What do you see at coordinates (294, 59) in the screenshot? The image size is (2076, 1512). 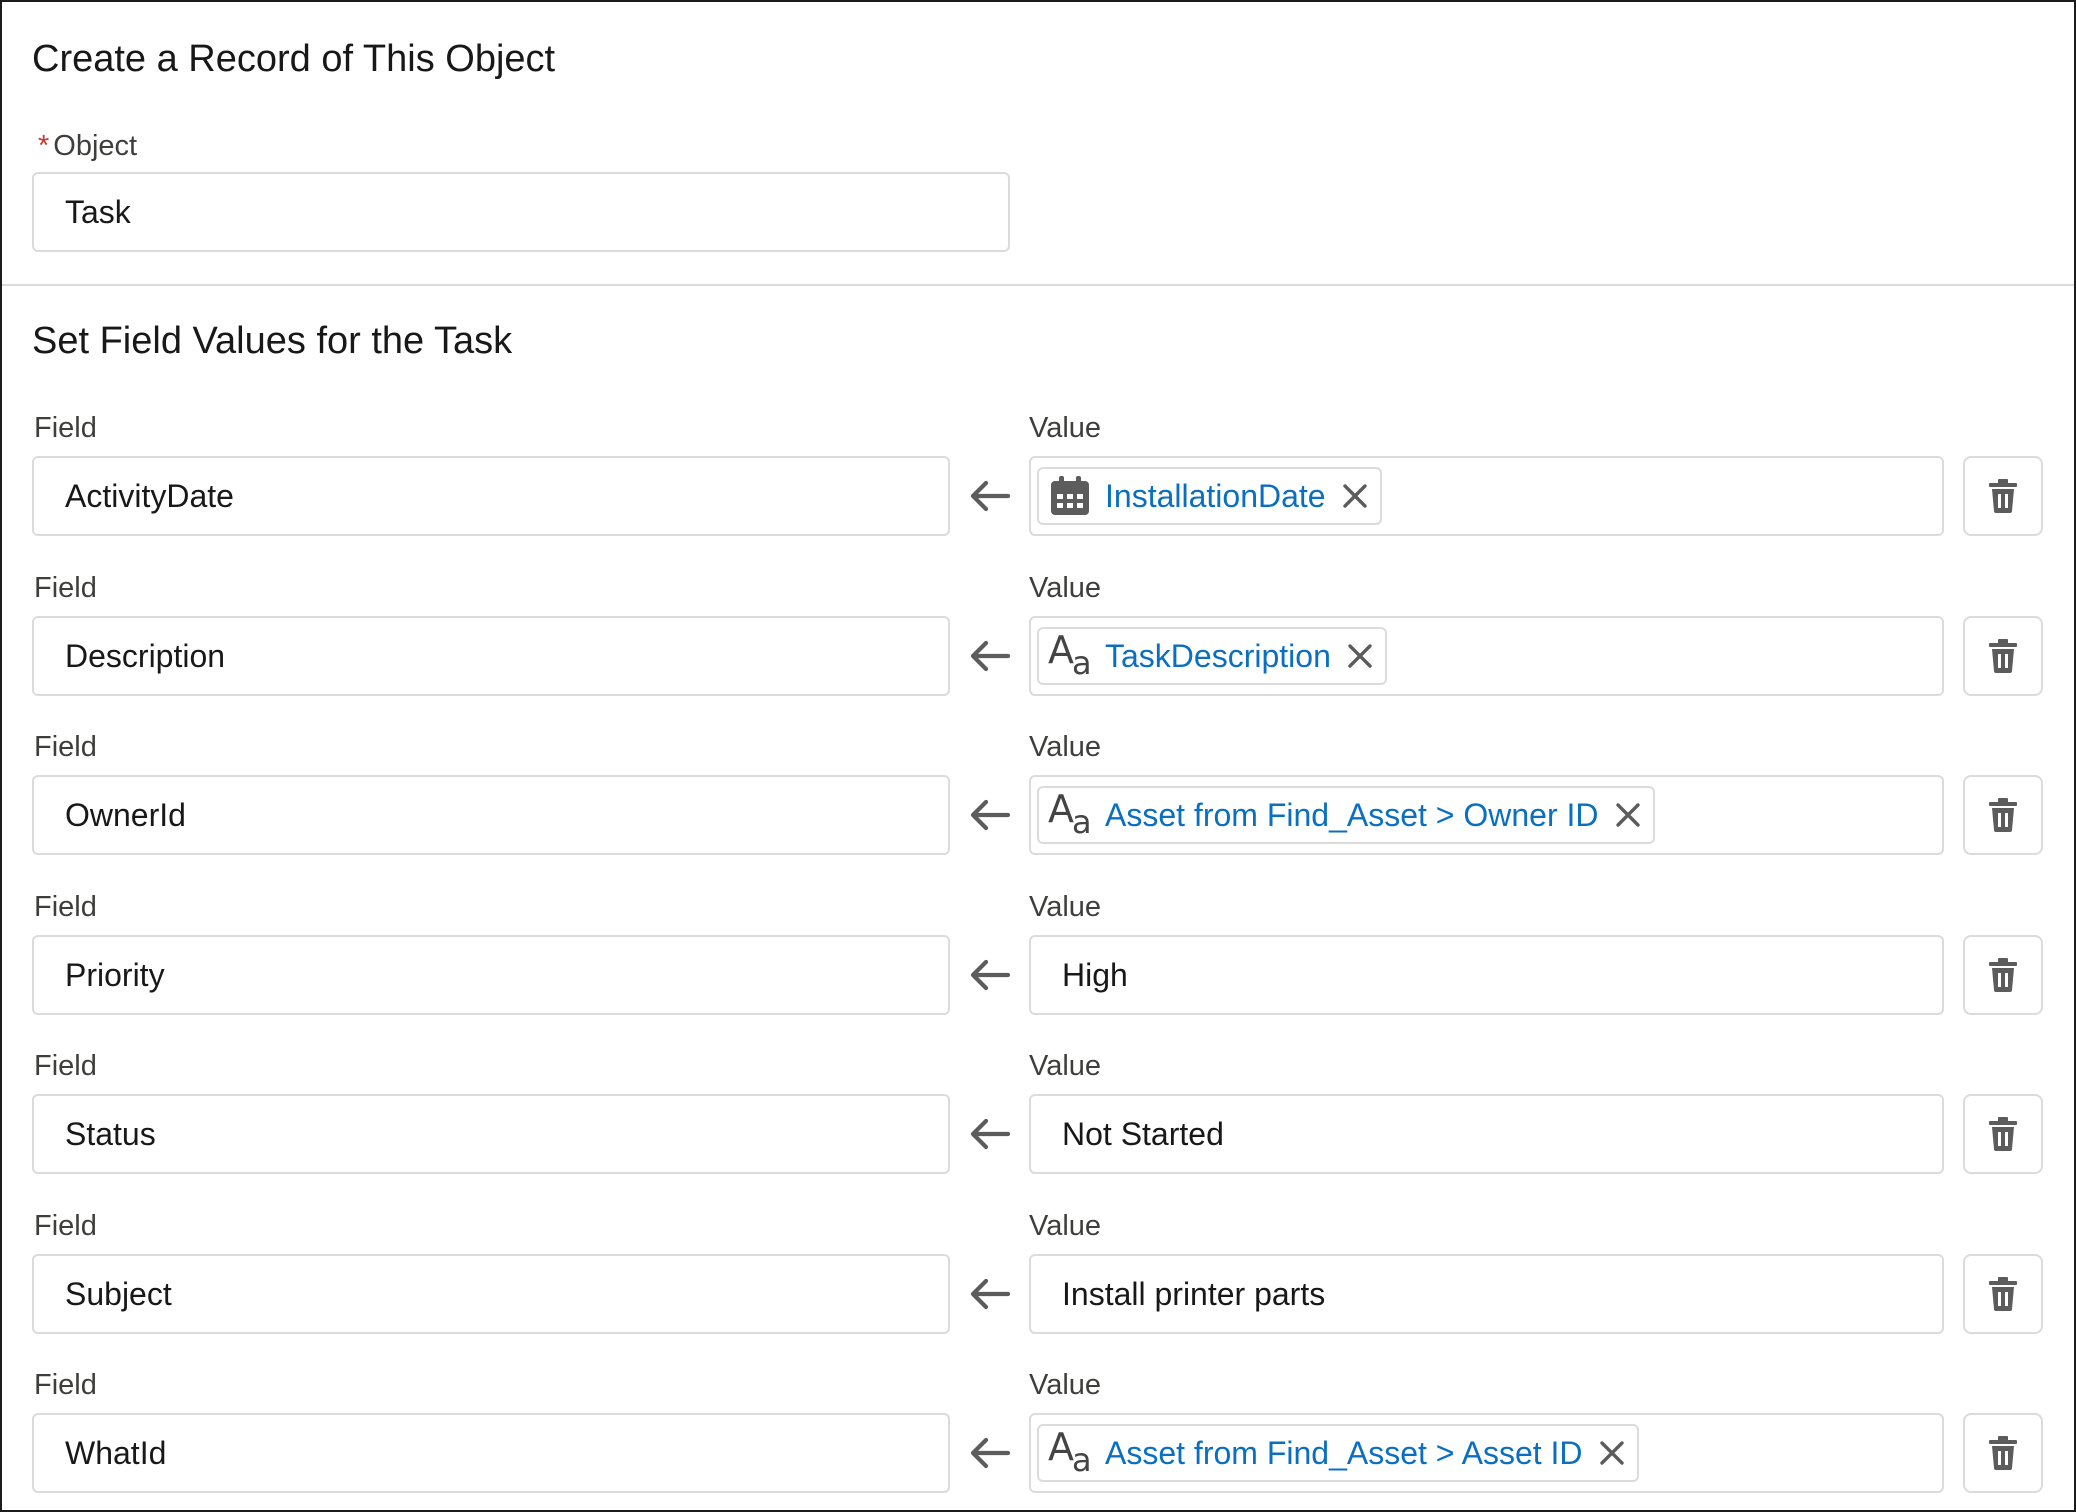 I see `create-record-heading: Create a Record of This Object` at bounding box center [294, 59].